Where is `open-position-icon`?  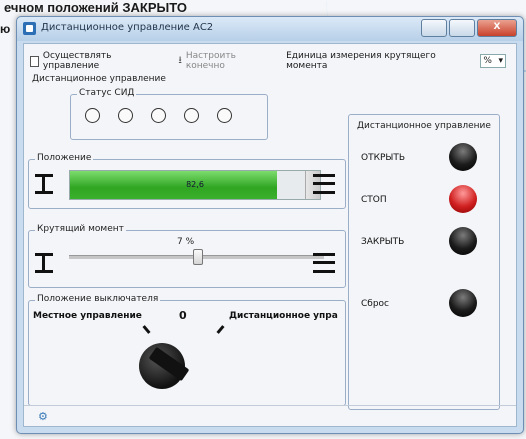
open-position-icon is located at coordinates (324, 184).